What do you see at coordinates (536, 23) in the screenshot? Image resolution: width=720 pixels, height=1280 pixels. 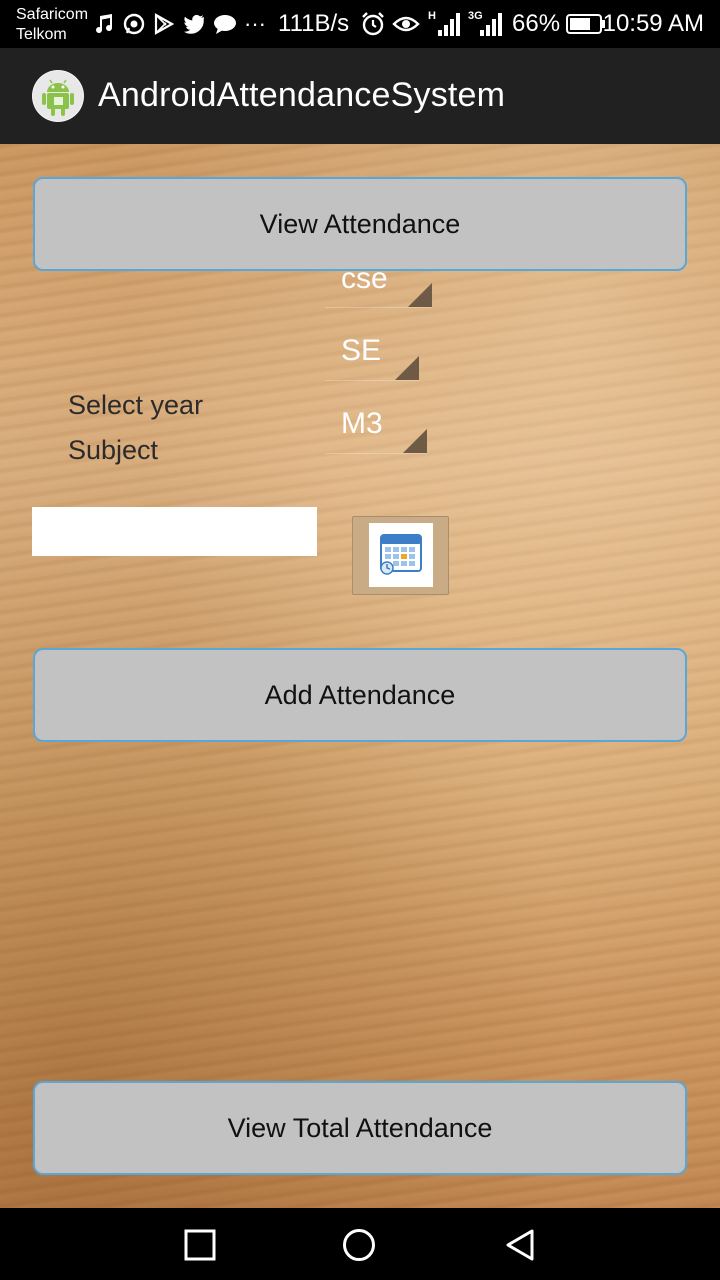 I see `battery-percent: 66%` at bounding box center [536, 23].